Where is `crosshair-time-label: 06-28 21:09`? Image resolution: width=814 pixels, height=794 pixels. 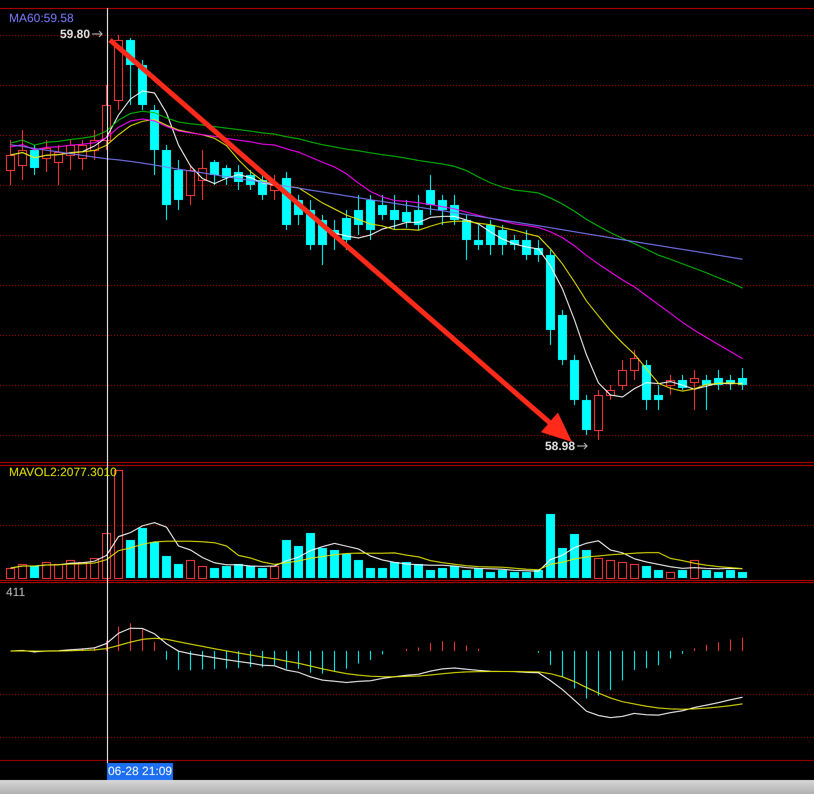
crosshair-time-label: 06-28 21:09 is located at coordinates (140, 771).